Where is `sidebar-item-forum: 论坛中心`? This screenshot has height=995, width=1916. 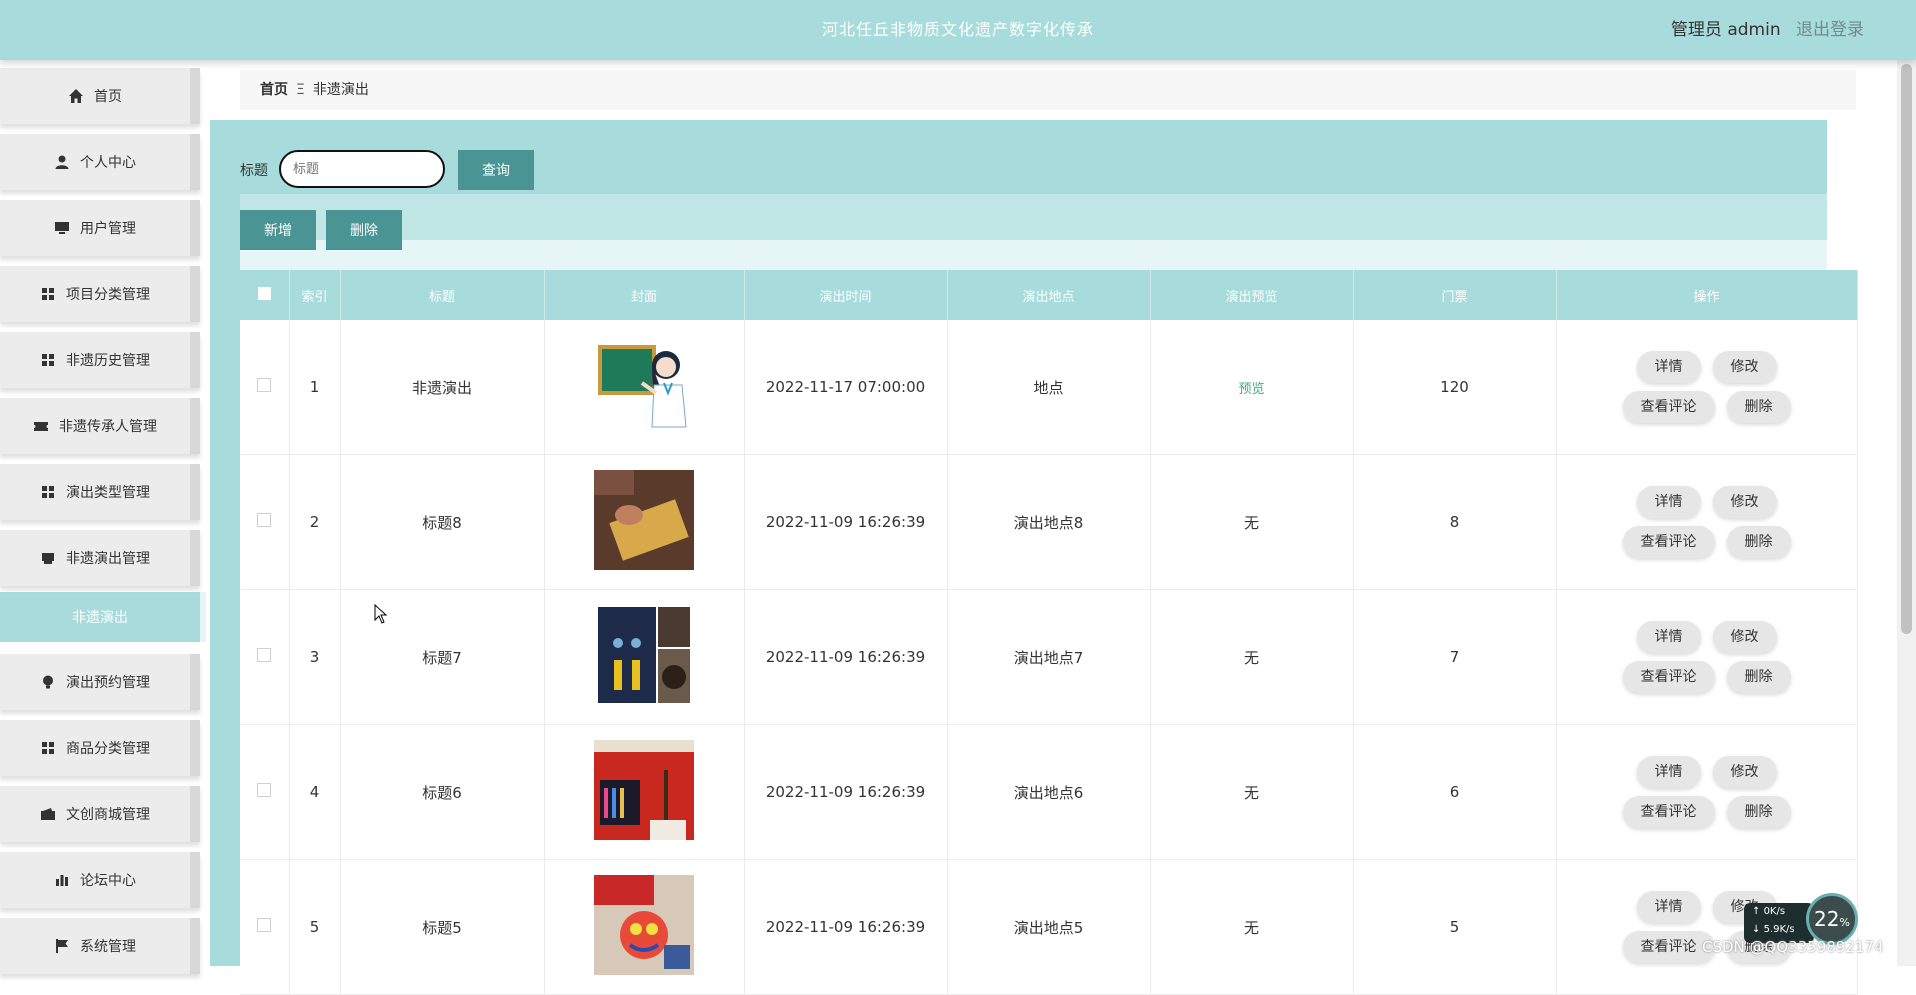 sidebar-item-forum: 论坛中心 is located at coordinates (100, 880).